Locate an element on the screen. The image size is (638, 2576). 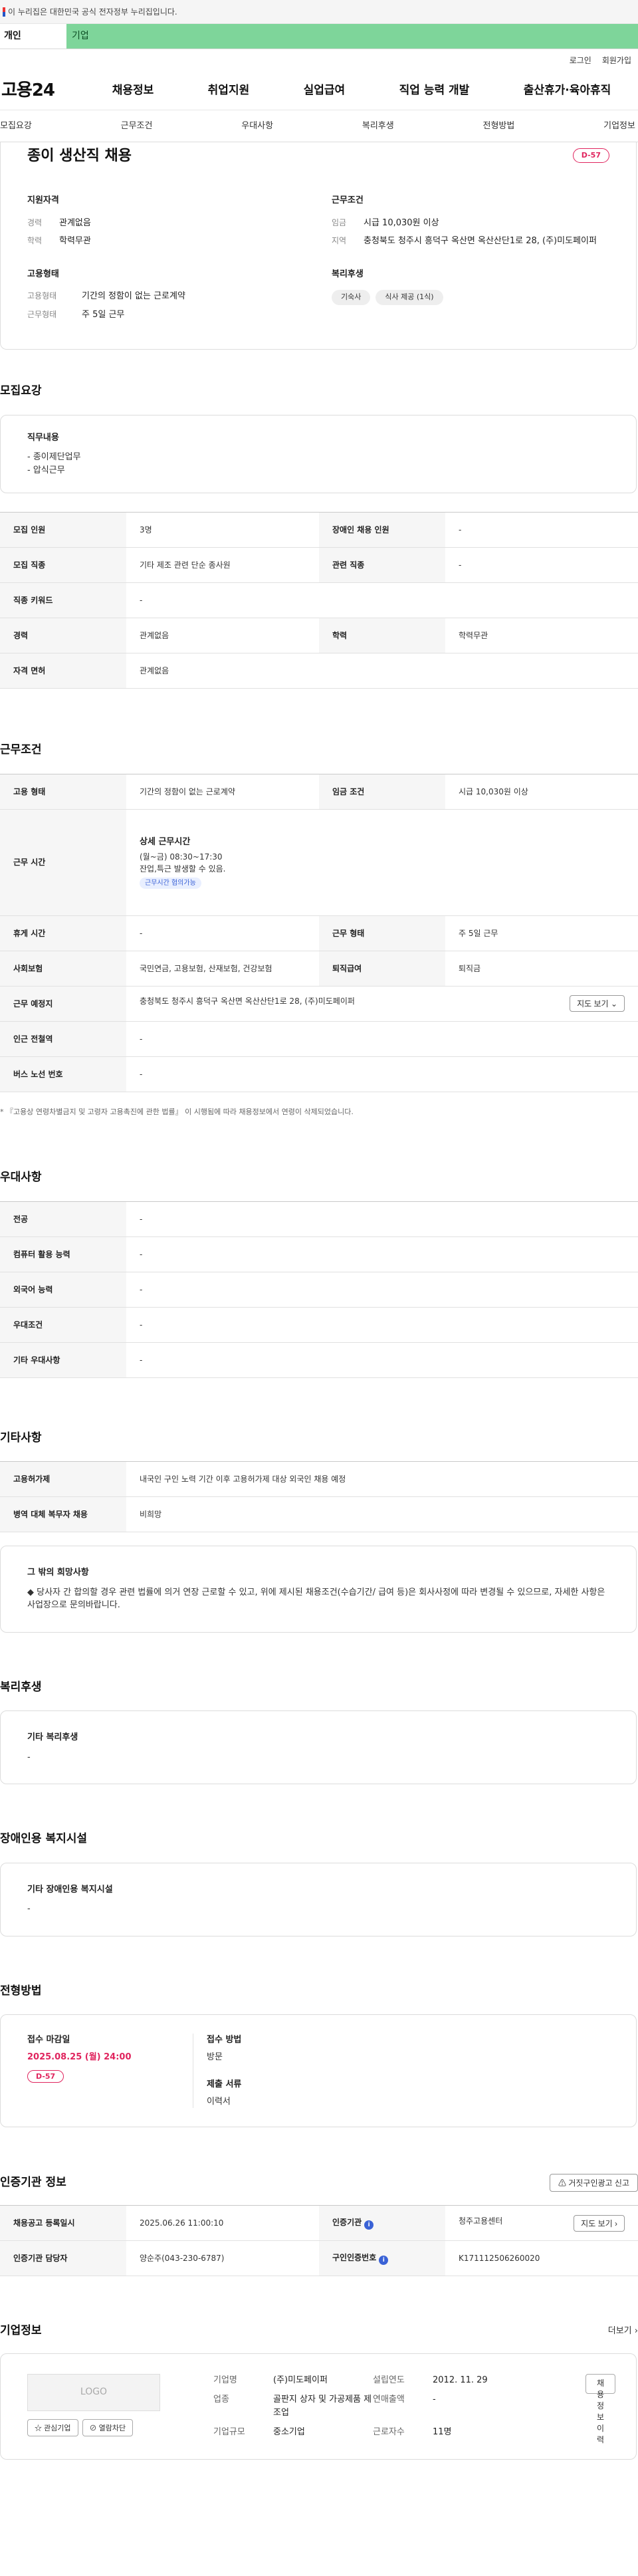
block-view-button: ⊘ 열람차단 is located at coordinates (108, 2427).